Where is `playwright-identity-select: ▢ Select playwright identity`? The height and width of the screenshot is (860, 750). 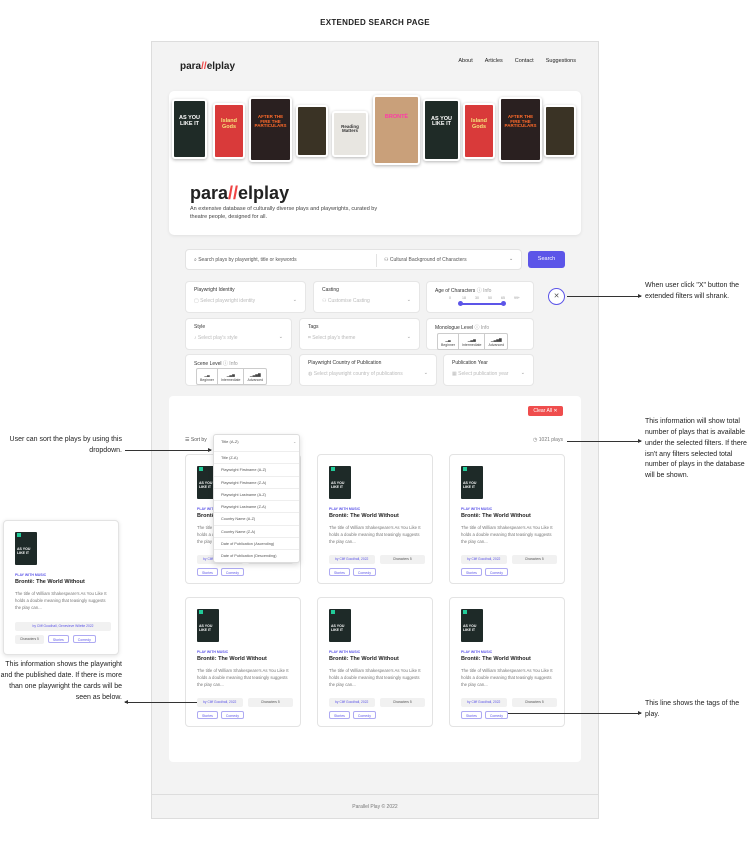 playwright-identity-select: ▢ Select playwright identity is located at coordinates (224, 301).